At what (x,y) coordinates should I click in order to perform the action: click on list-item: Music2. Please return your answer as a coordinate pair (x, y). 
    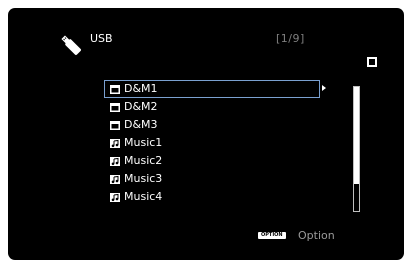
    Looking at the image, I should click on (212, 161).